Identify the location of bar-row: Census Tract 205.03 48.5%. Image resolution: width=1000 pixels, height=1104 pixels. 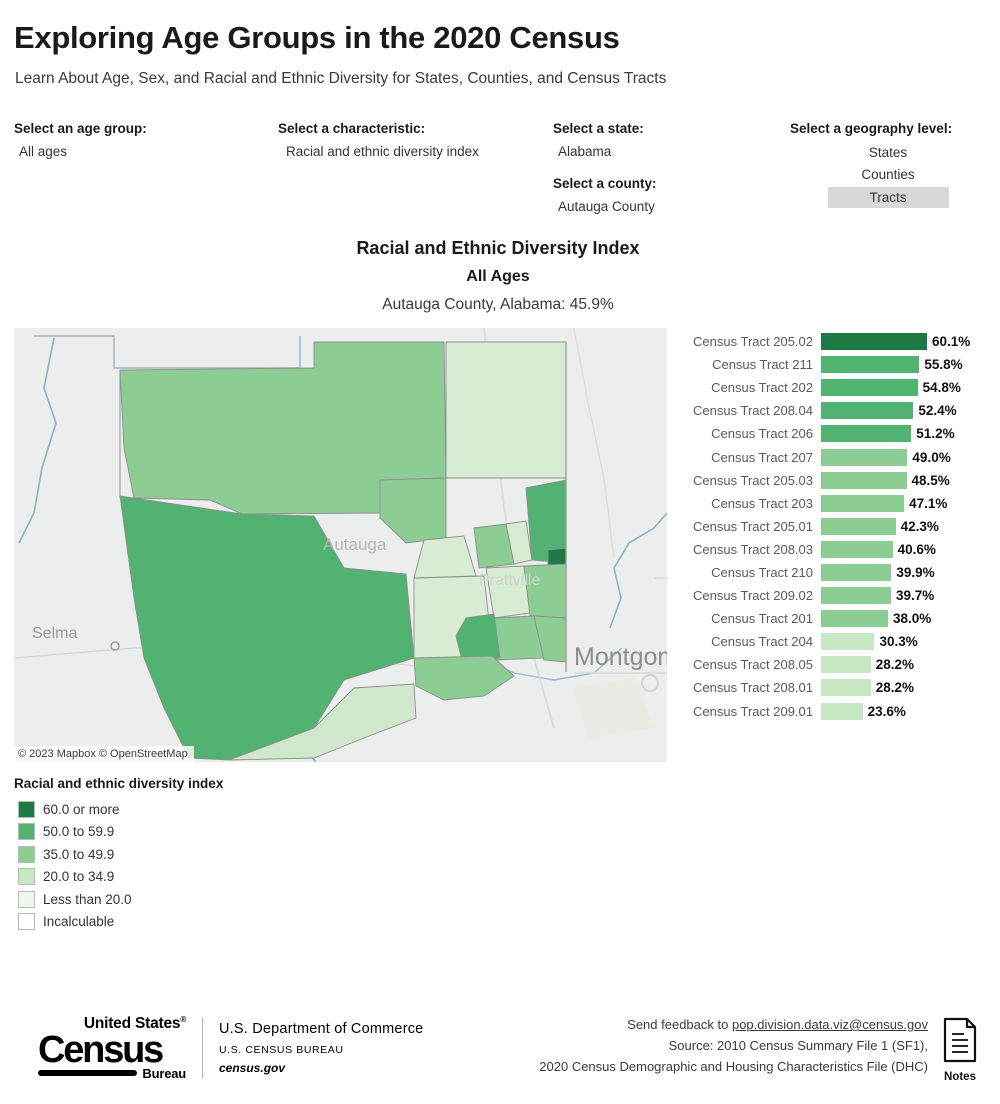
(833, 480).